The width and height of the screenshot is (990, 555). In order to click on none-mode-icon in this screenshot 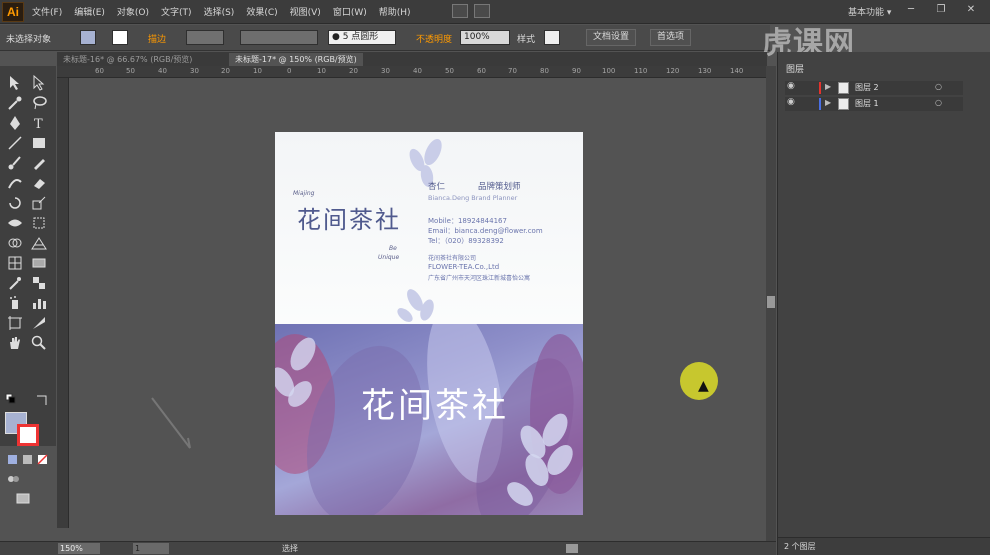, I will do `click(43, 460)`.